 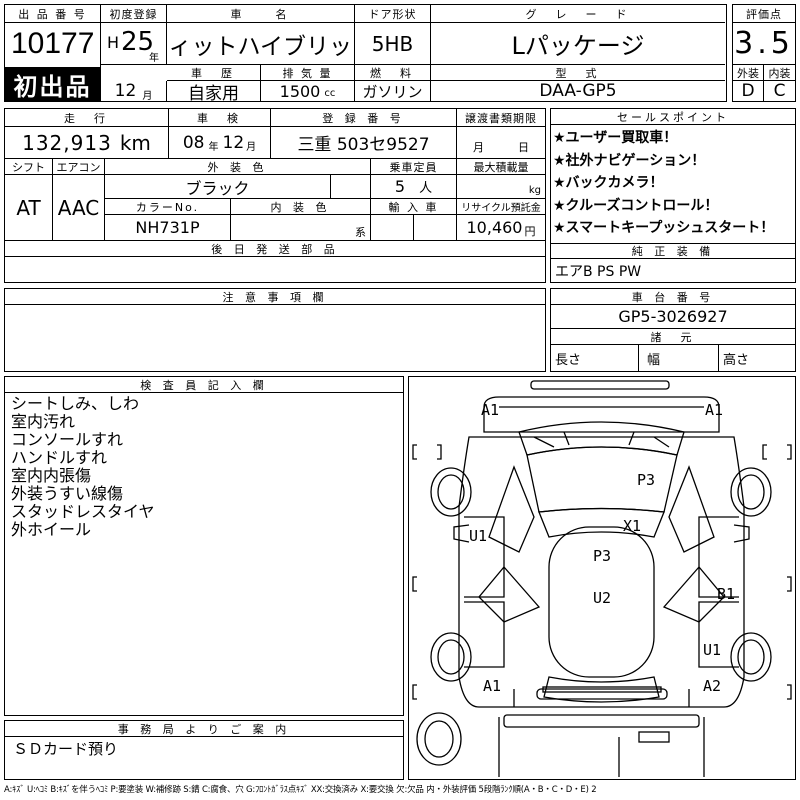 I want to click on mileage-label: 走 行, so click(x=87, y=118).